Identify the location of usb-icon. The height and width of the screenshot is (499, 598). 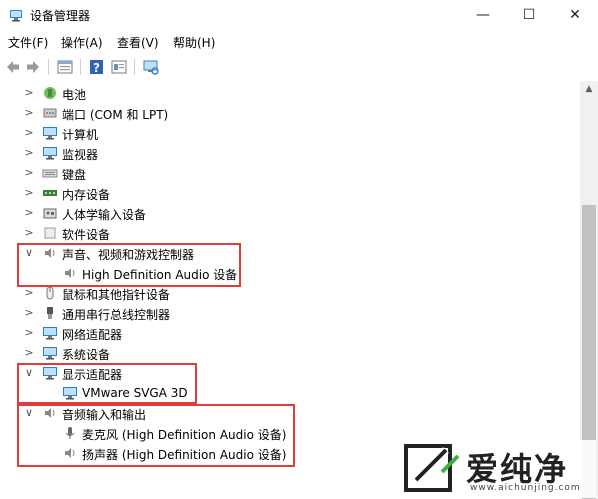
(50, 313).